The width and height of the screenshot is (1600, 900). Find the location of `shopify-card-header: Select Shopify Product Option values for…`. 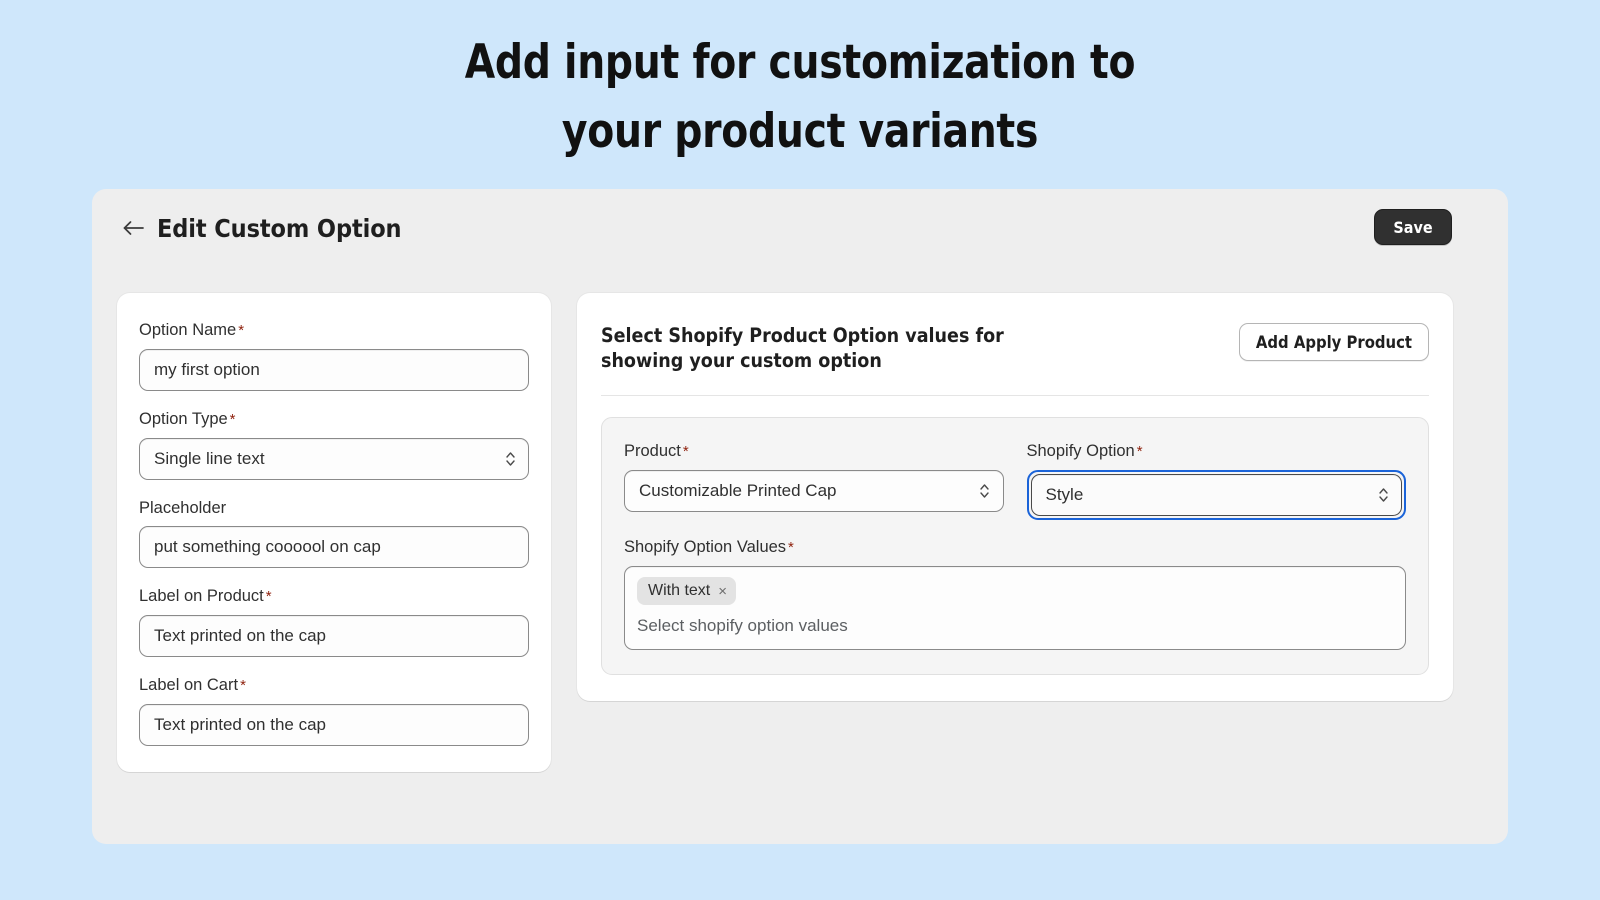

shopify-card-header: Select Shopify Product Option values for… is located at coordinates (1015, 345).